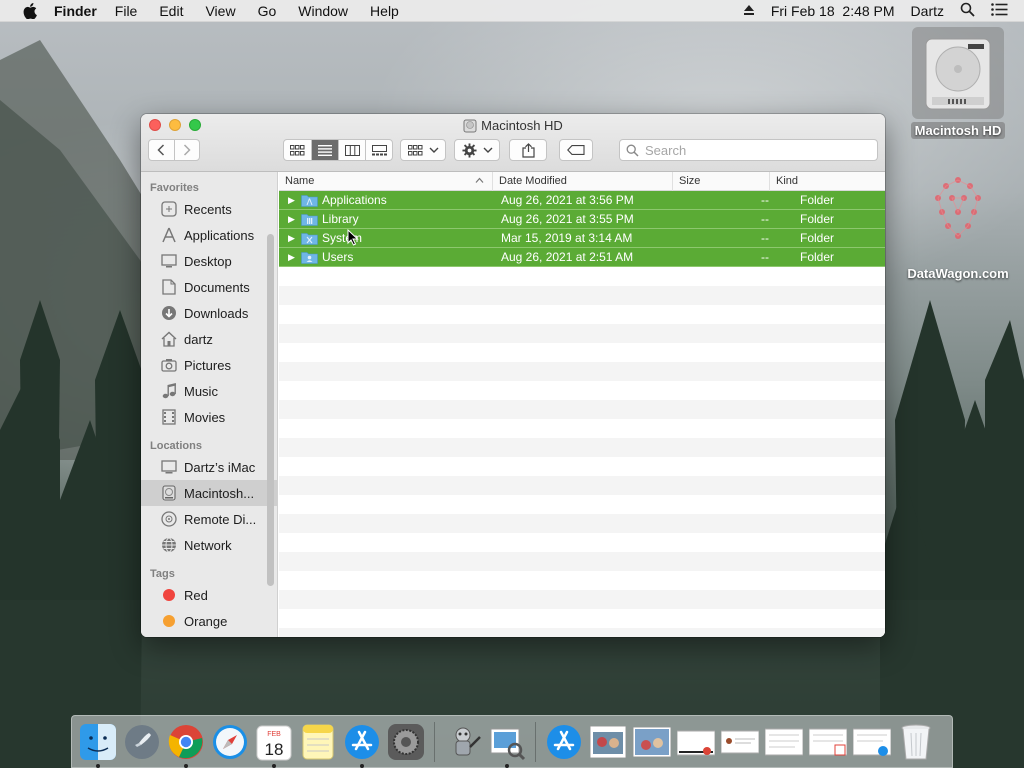 This screenshot has height=768, width=1024. Describe the element at coordinates (507, 745) in the screenshot. I see `dock-preview` at that location.